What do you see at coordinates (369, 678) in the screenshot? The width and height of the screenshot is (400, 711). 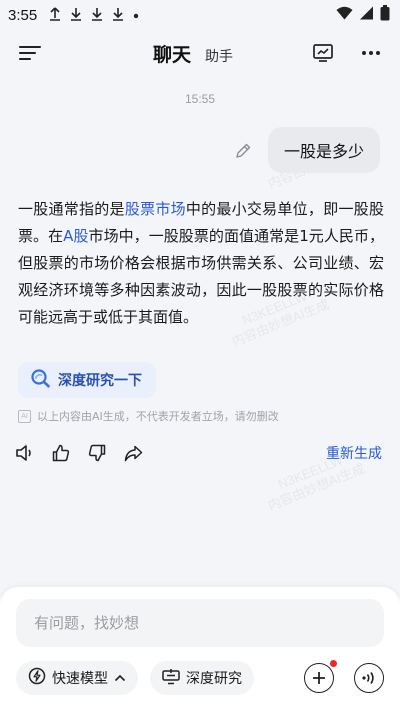 I see `voice-icon` at bounding box center [369, 678].